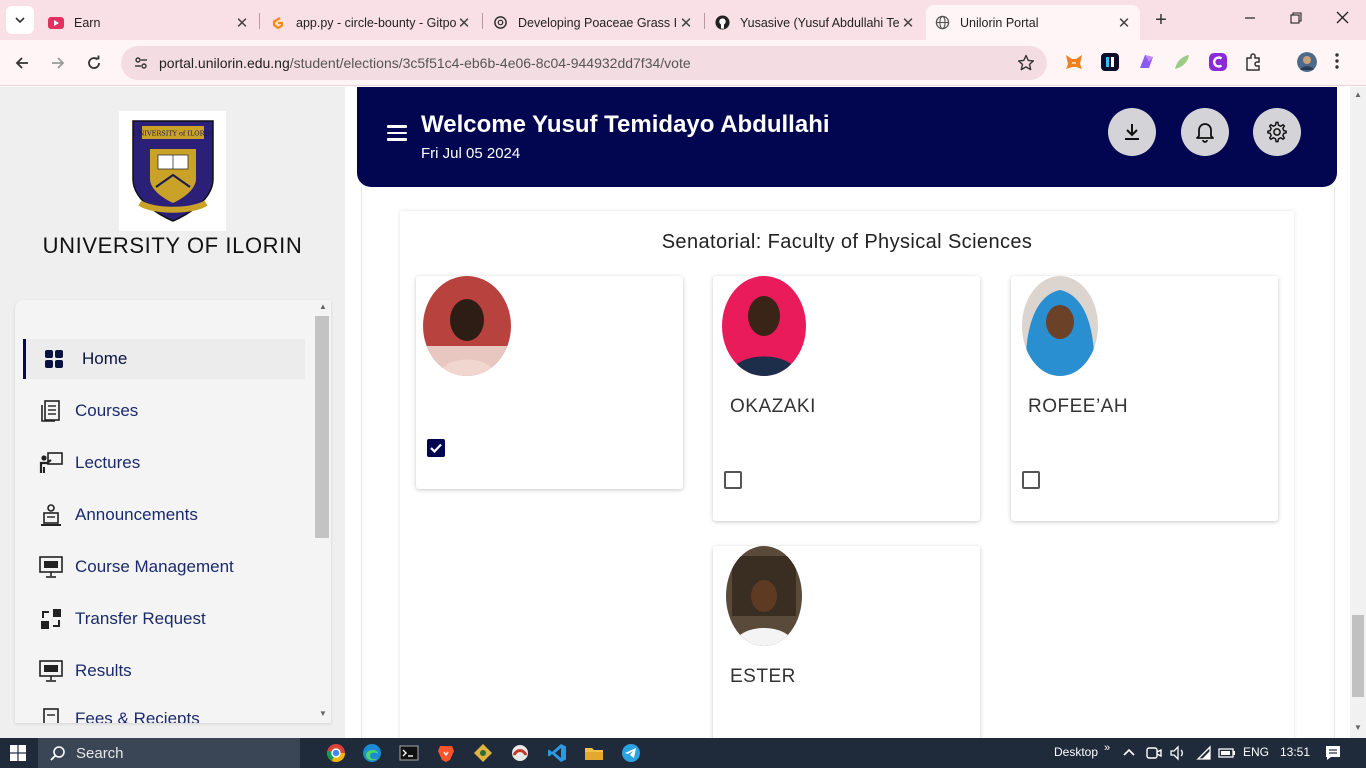 This screenshot has width=1366, height=768. I want to click on app-taskbar-icon, so click(520, 753).